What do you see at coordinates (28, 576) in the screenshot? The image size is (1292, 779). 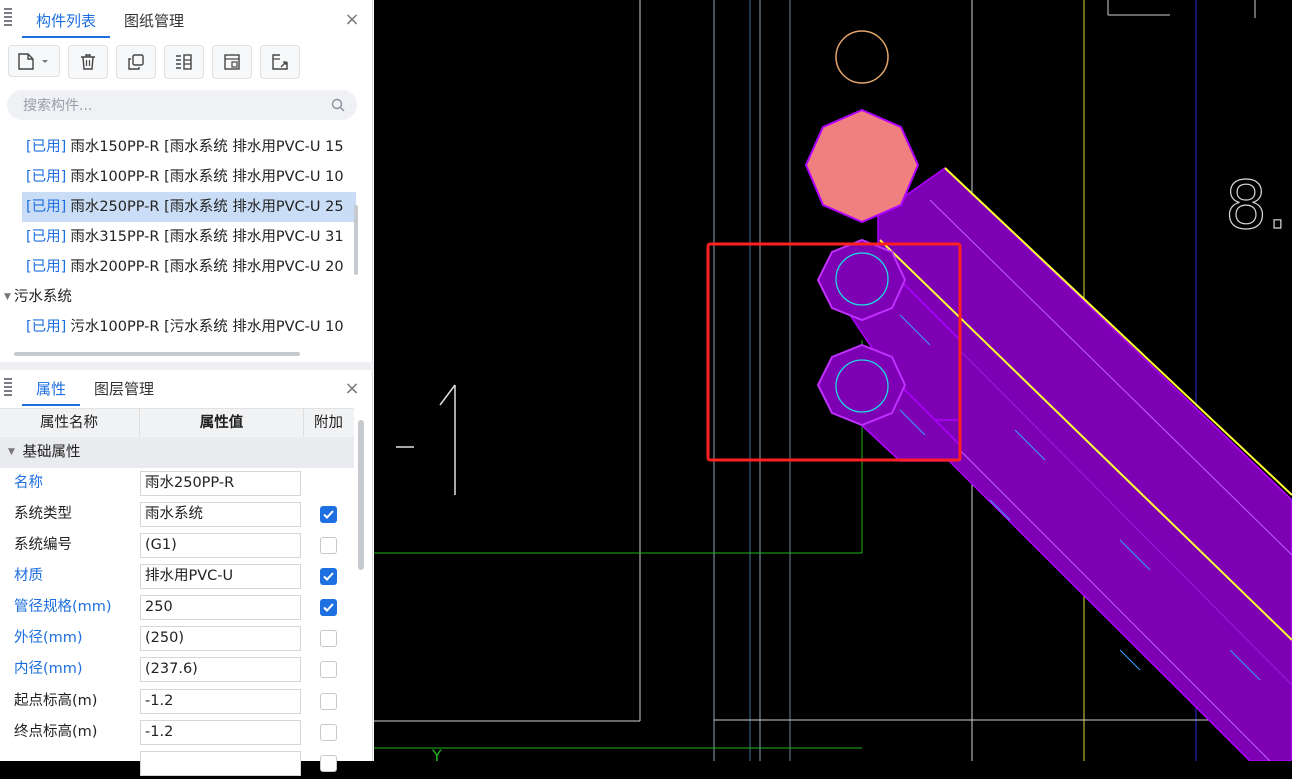 I see `property-name: 材质` at bounding box center [28, 576].